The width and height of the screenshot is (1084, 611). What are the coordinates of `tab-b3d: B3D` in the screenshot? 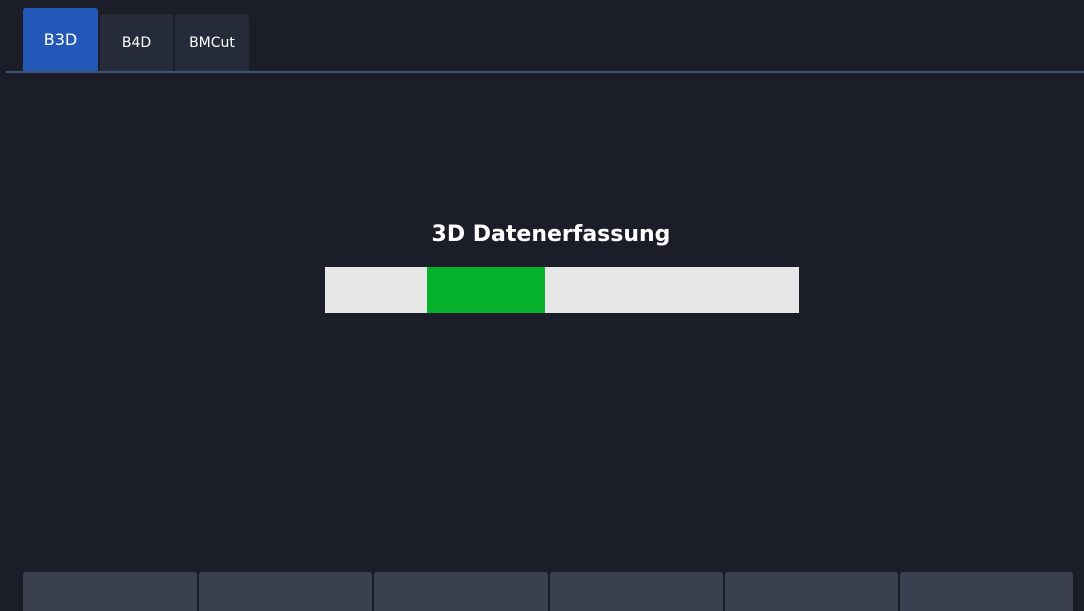 It's located at (60, 39).